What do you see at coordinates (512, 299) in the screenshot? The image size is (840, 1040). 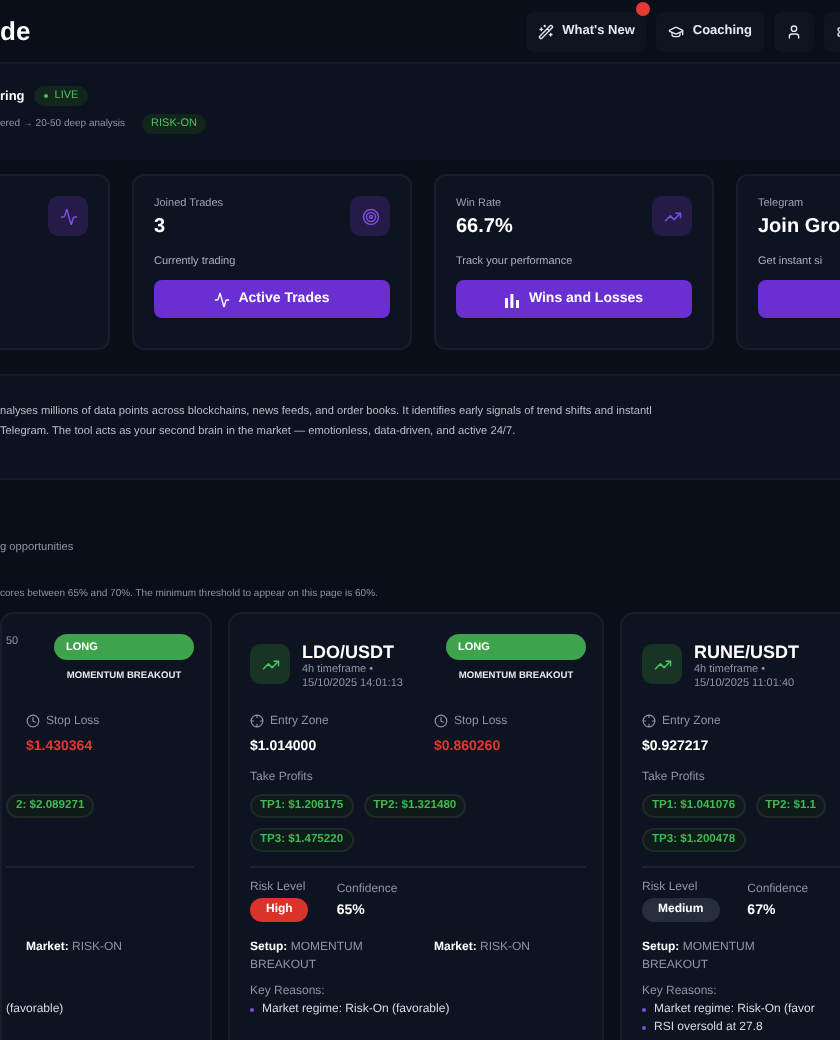 I see `bar-chart-icon` at bounding box center [512, 299].